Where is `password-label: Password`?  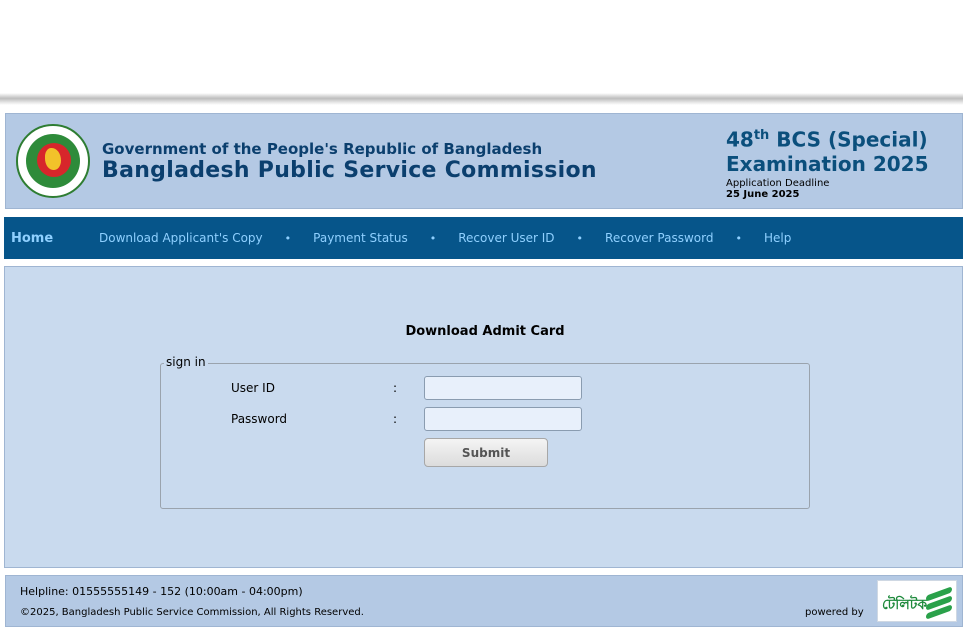 password-label: Password is located at coordinates (259, 419).